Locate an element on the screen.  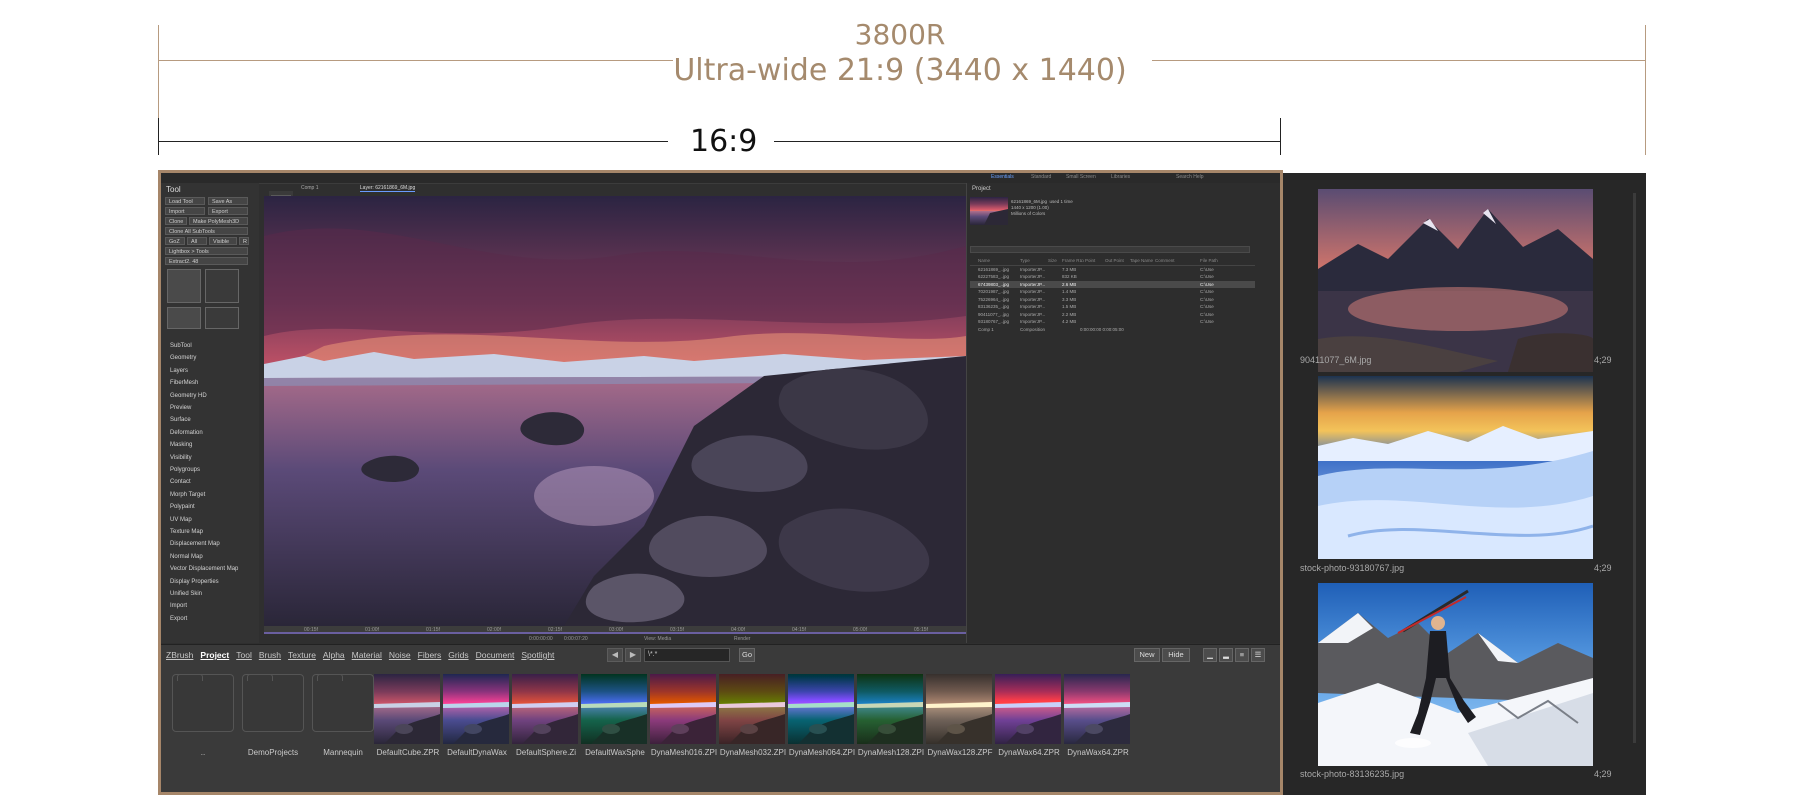
lightbox-tab-material: Material is located at coordinates (367, 655).